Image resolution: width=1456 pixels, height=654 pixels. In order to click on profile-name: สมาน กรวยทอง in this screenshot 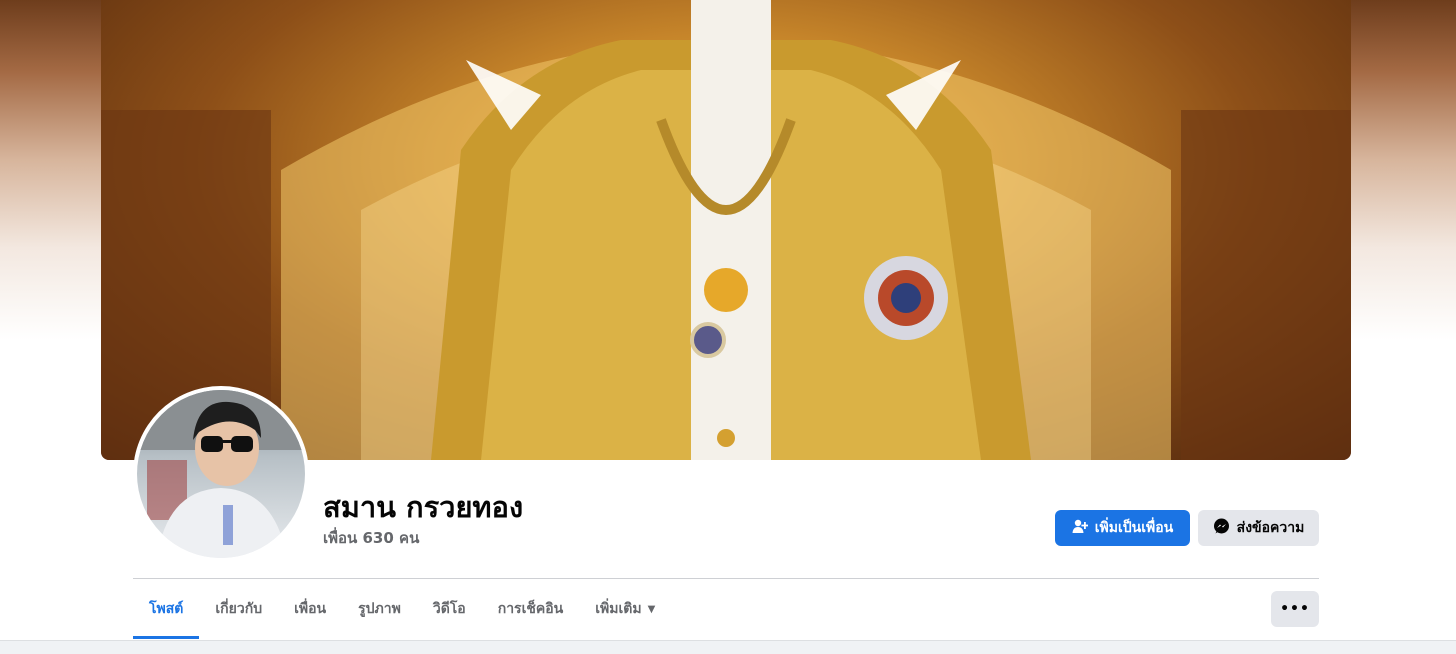, I will do `click(423, 507)`.